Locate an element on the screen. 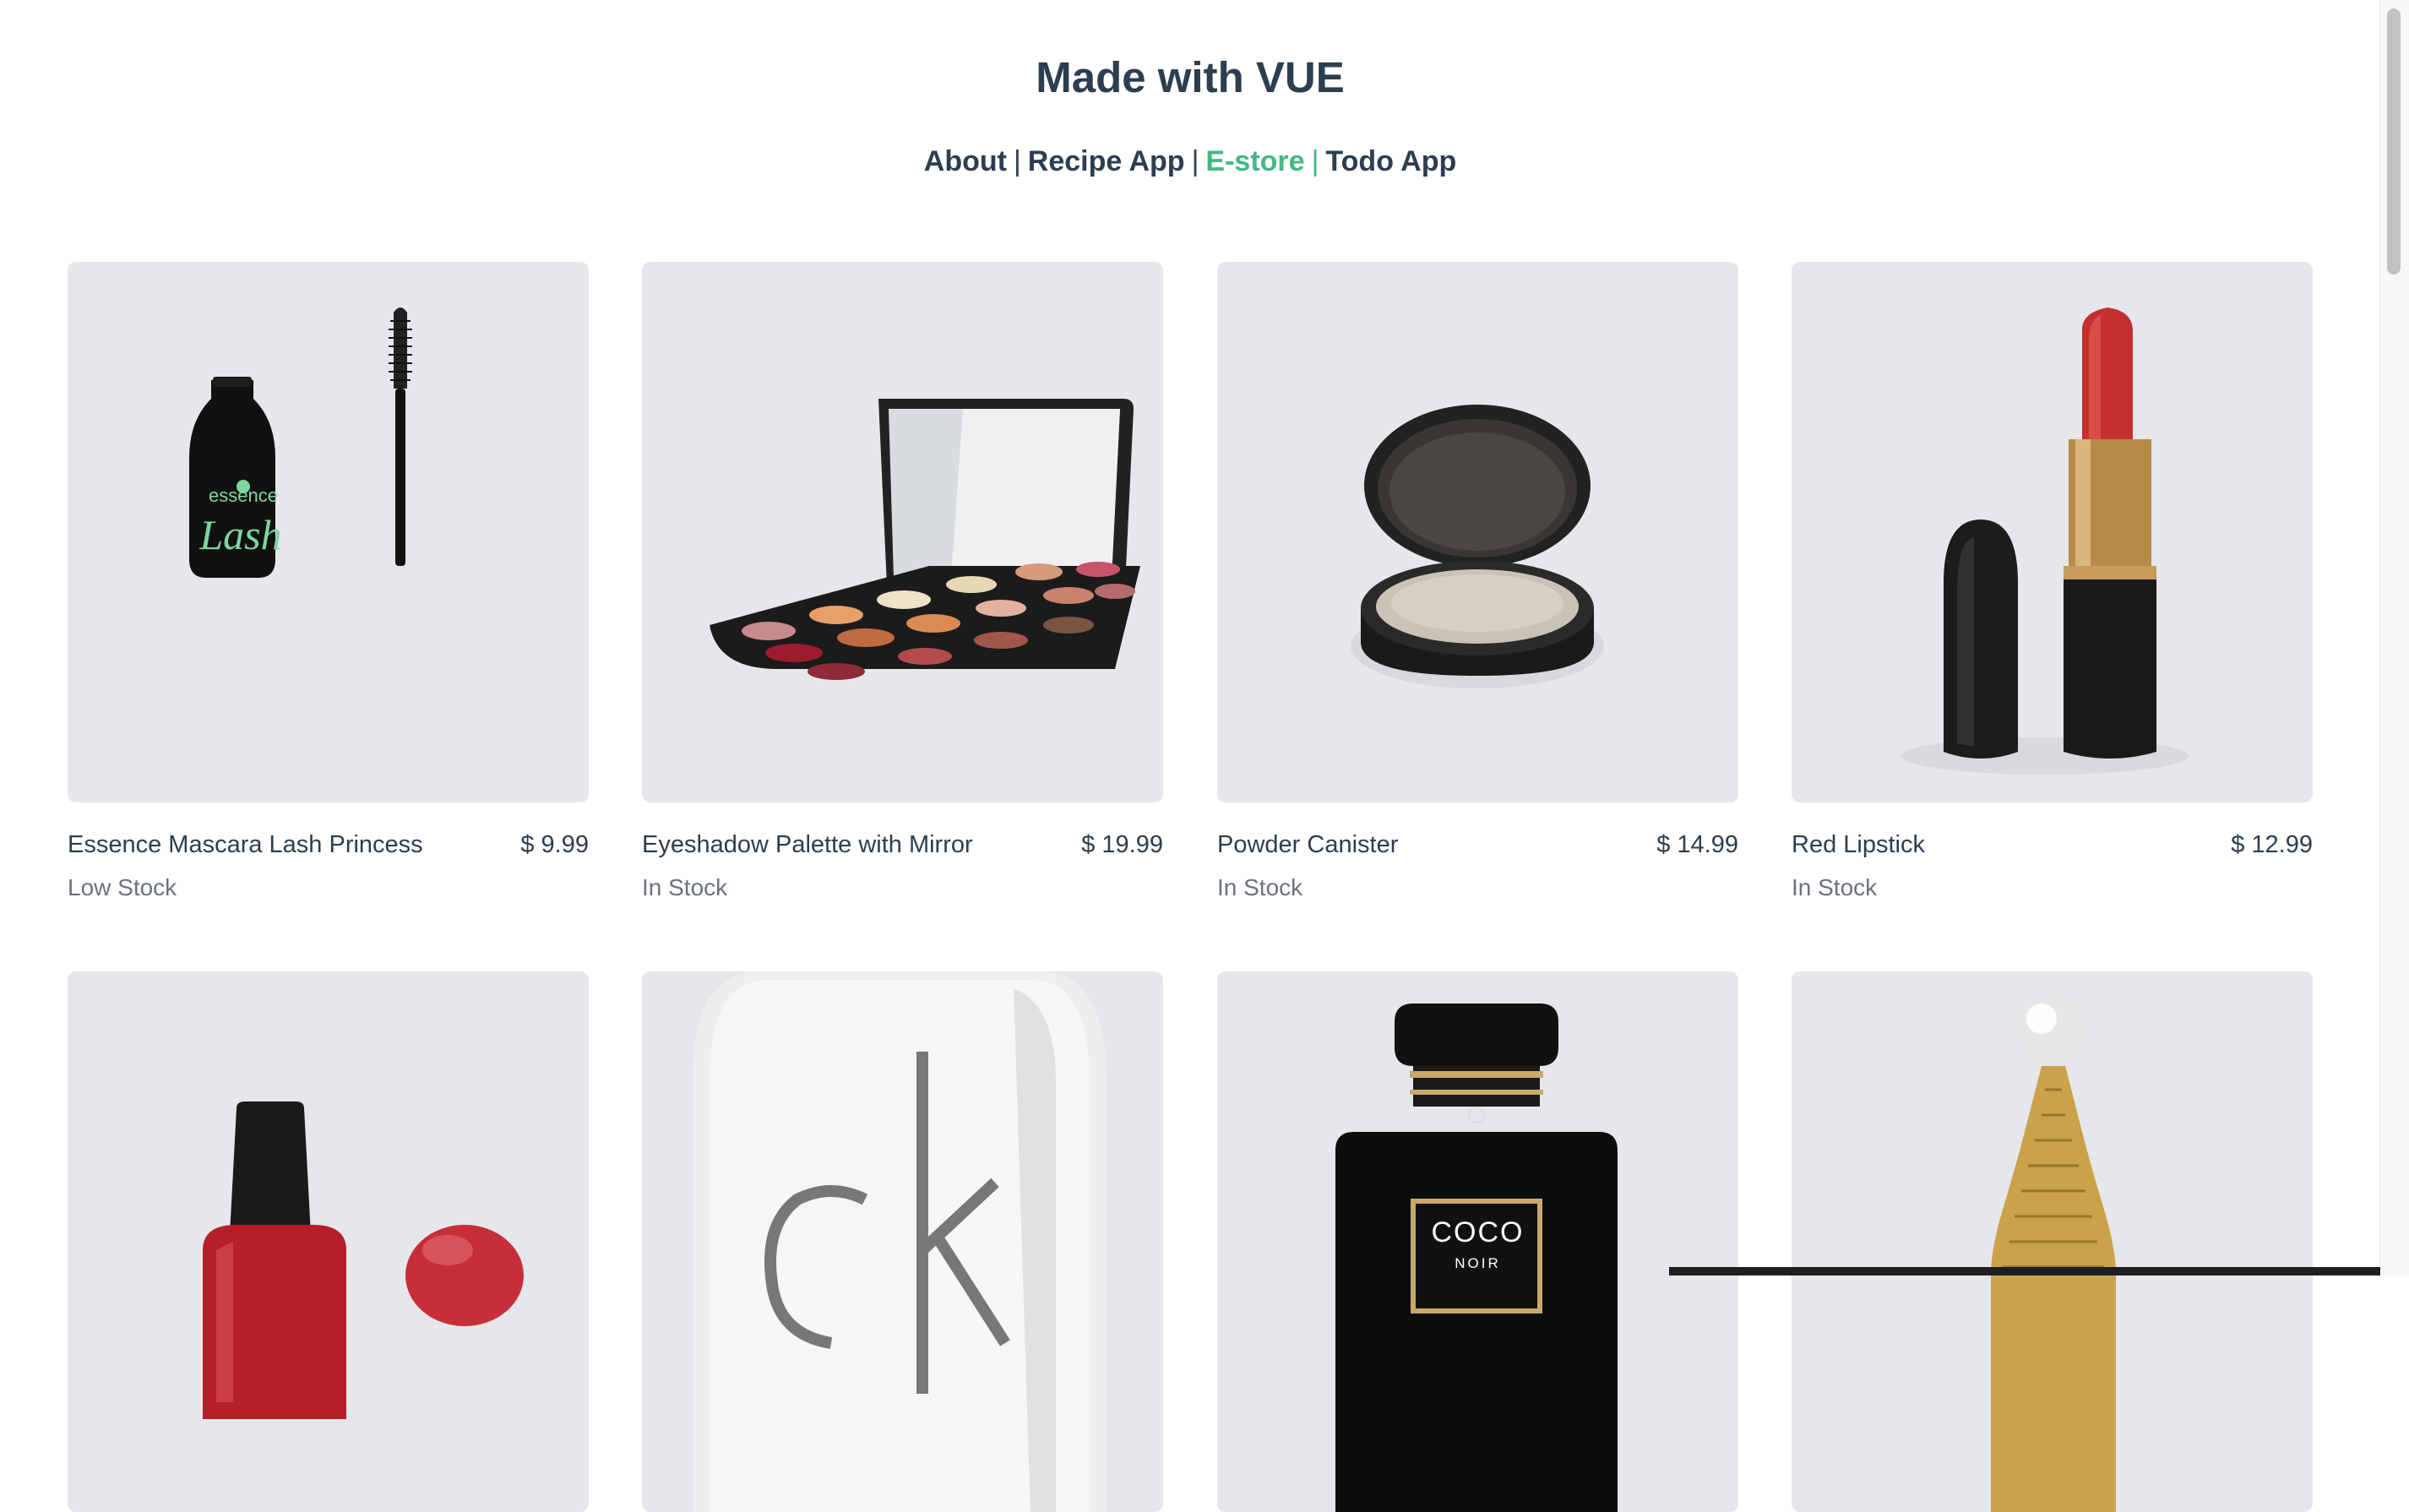 The width and height of the screenshot is (2409, 1512). nav-link-todo-app: Todo App is located at coordinates (1390, 161).